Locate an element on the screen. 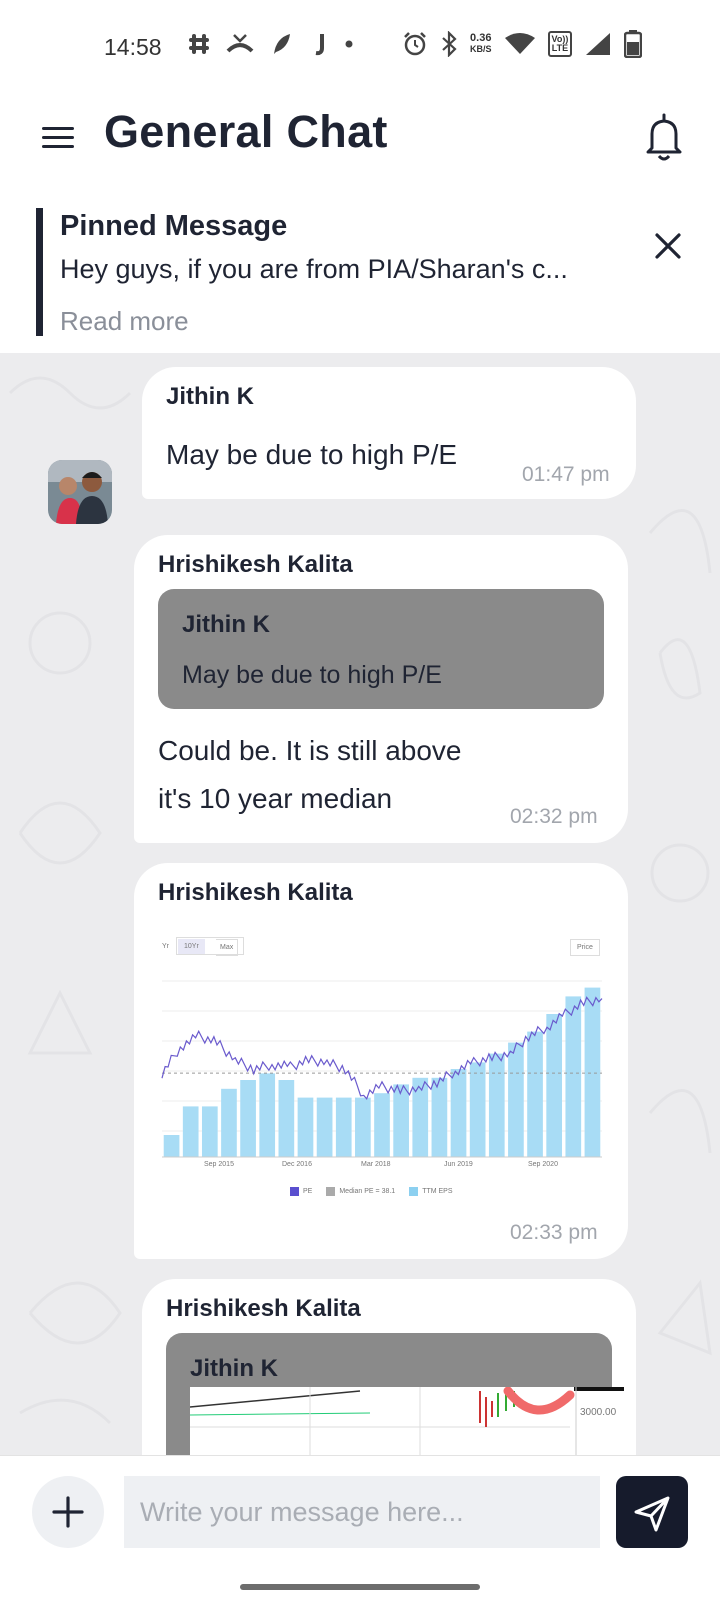  feather-icon is located at coordinates (282, 44).